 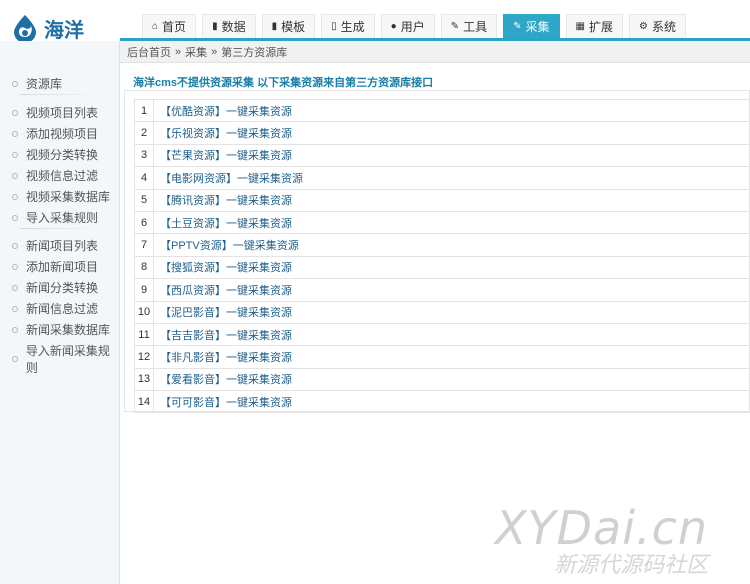 I want to click on breadcrumb-item: 后台首页, so click(x=149, y=52).